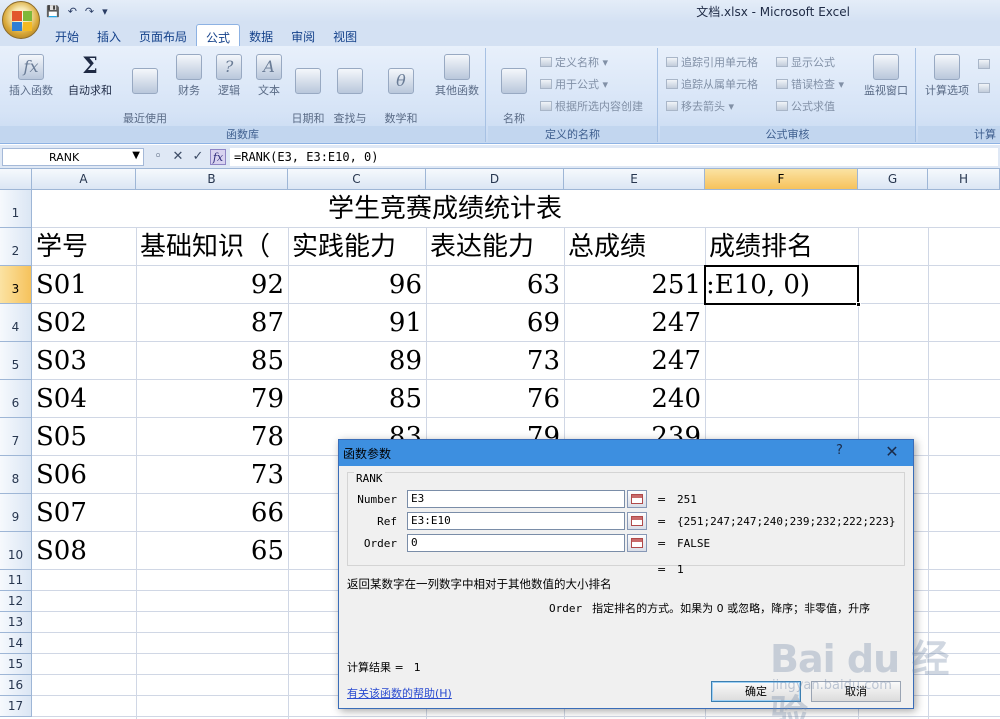 The height and width of the screenshot is (719, 1000). What do you see at coordinates (16, 622) in the screenshot?
I see `row-header-13: 13` at bounding box center [16, 622].